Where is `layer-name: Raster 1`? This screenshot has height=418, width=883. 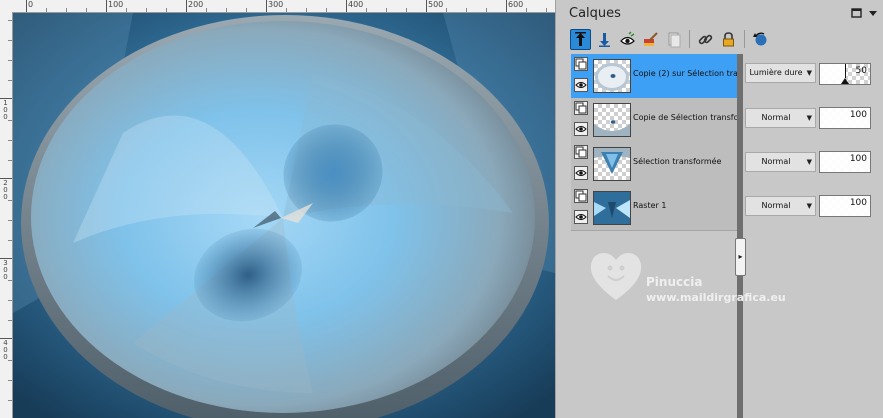
layer-name: Raster 1 is located at coordinates (650, 205).